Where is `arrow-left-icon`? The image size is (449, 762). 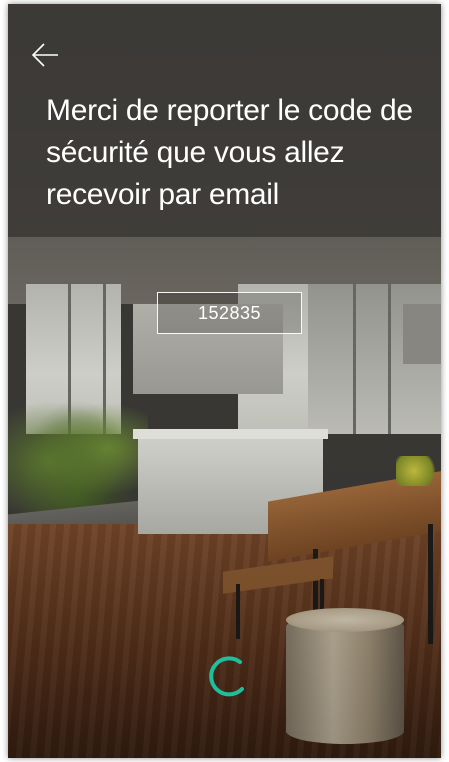 arrow-left-icon is located at coordinates (44, 55).